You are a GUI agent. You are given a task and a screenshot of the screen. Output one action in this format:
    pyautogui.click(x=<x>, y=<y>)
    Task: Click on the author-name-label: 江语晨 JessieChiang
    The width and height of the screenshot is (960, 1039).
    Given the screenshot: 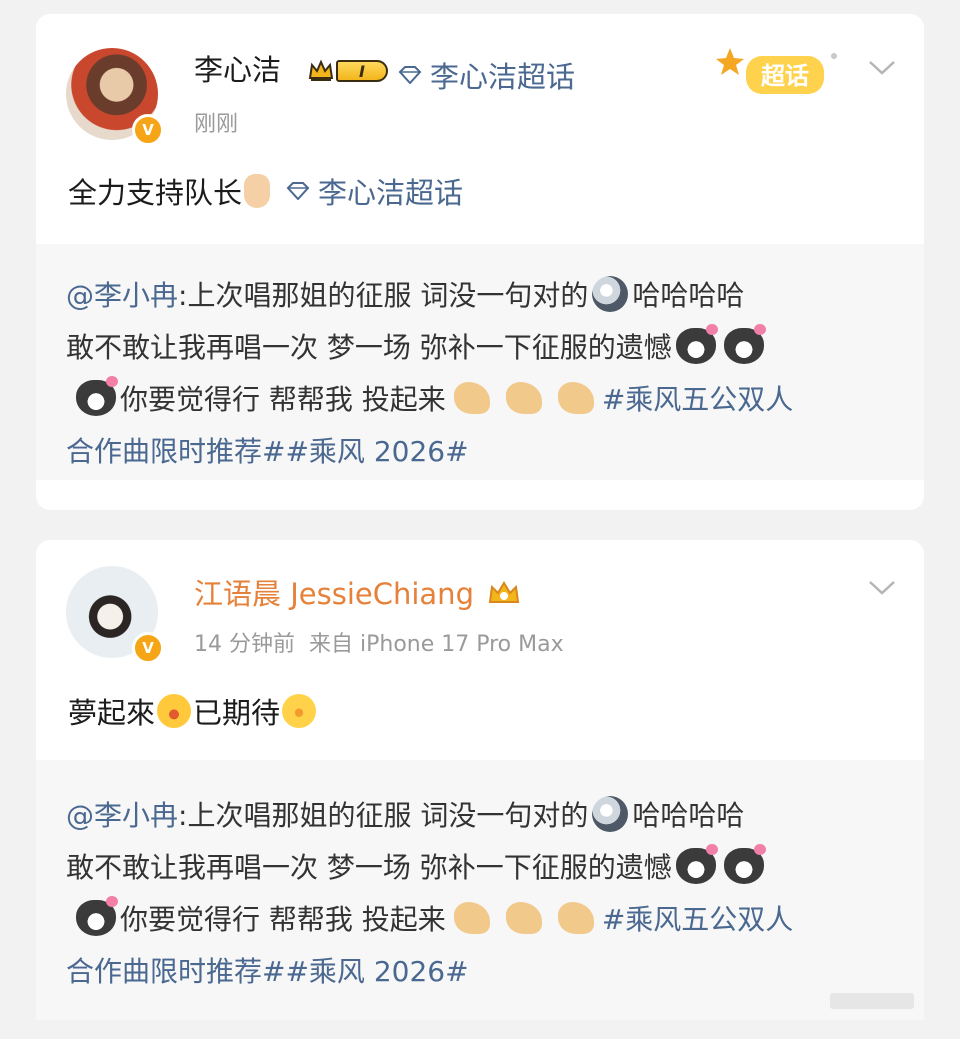 What is the action you would take?
    pyautogui.click(x=334, y=594)
    